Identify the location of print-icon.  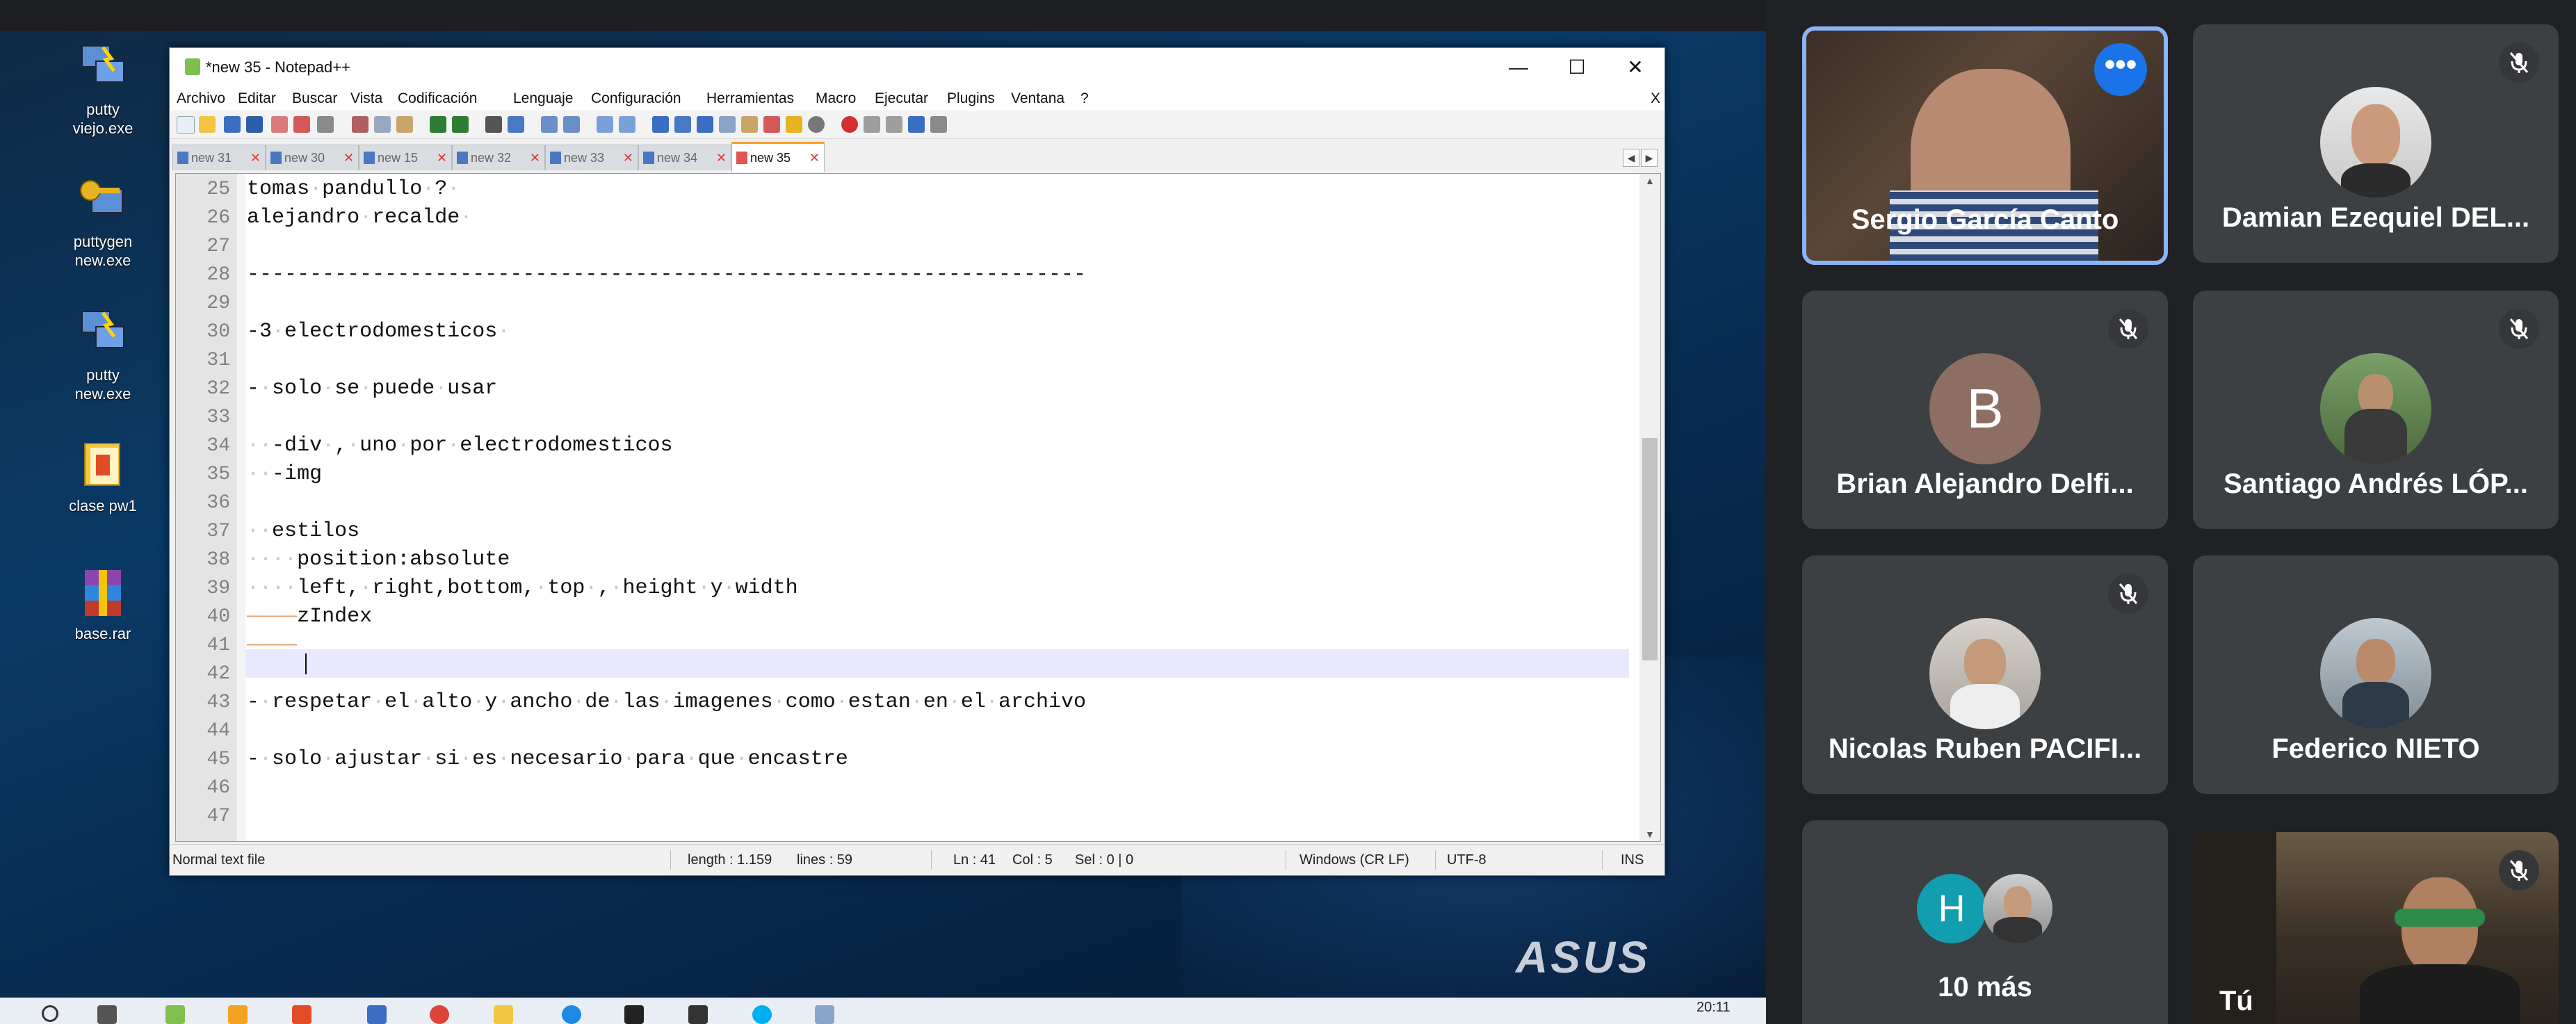
(325, 124).